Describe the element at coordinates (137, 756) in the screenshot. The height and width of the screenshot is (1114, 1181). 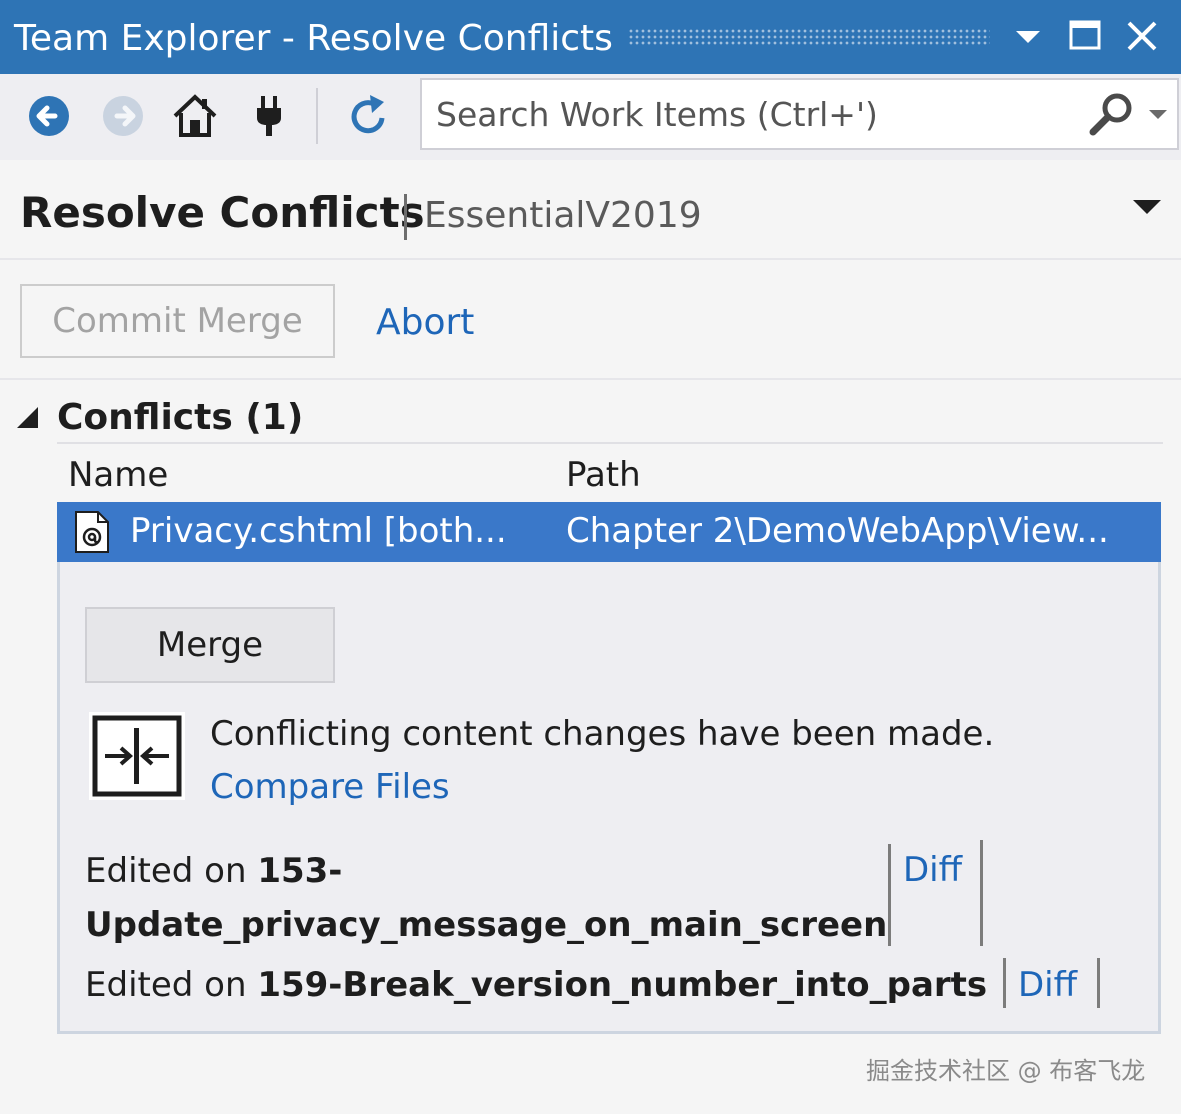
I see `merge-conflict-icon` at that location.